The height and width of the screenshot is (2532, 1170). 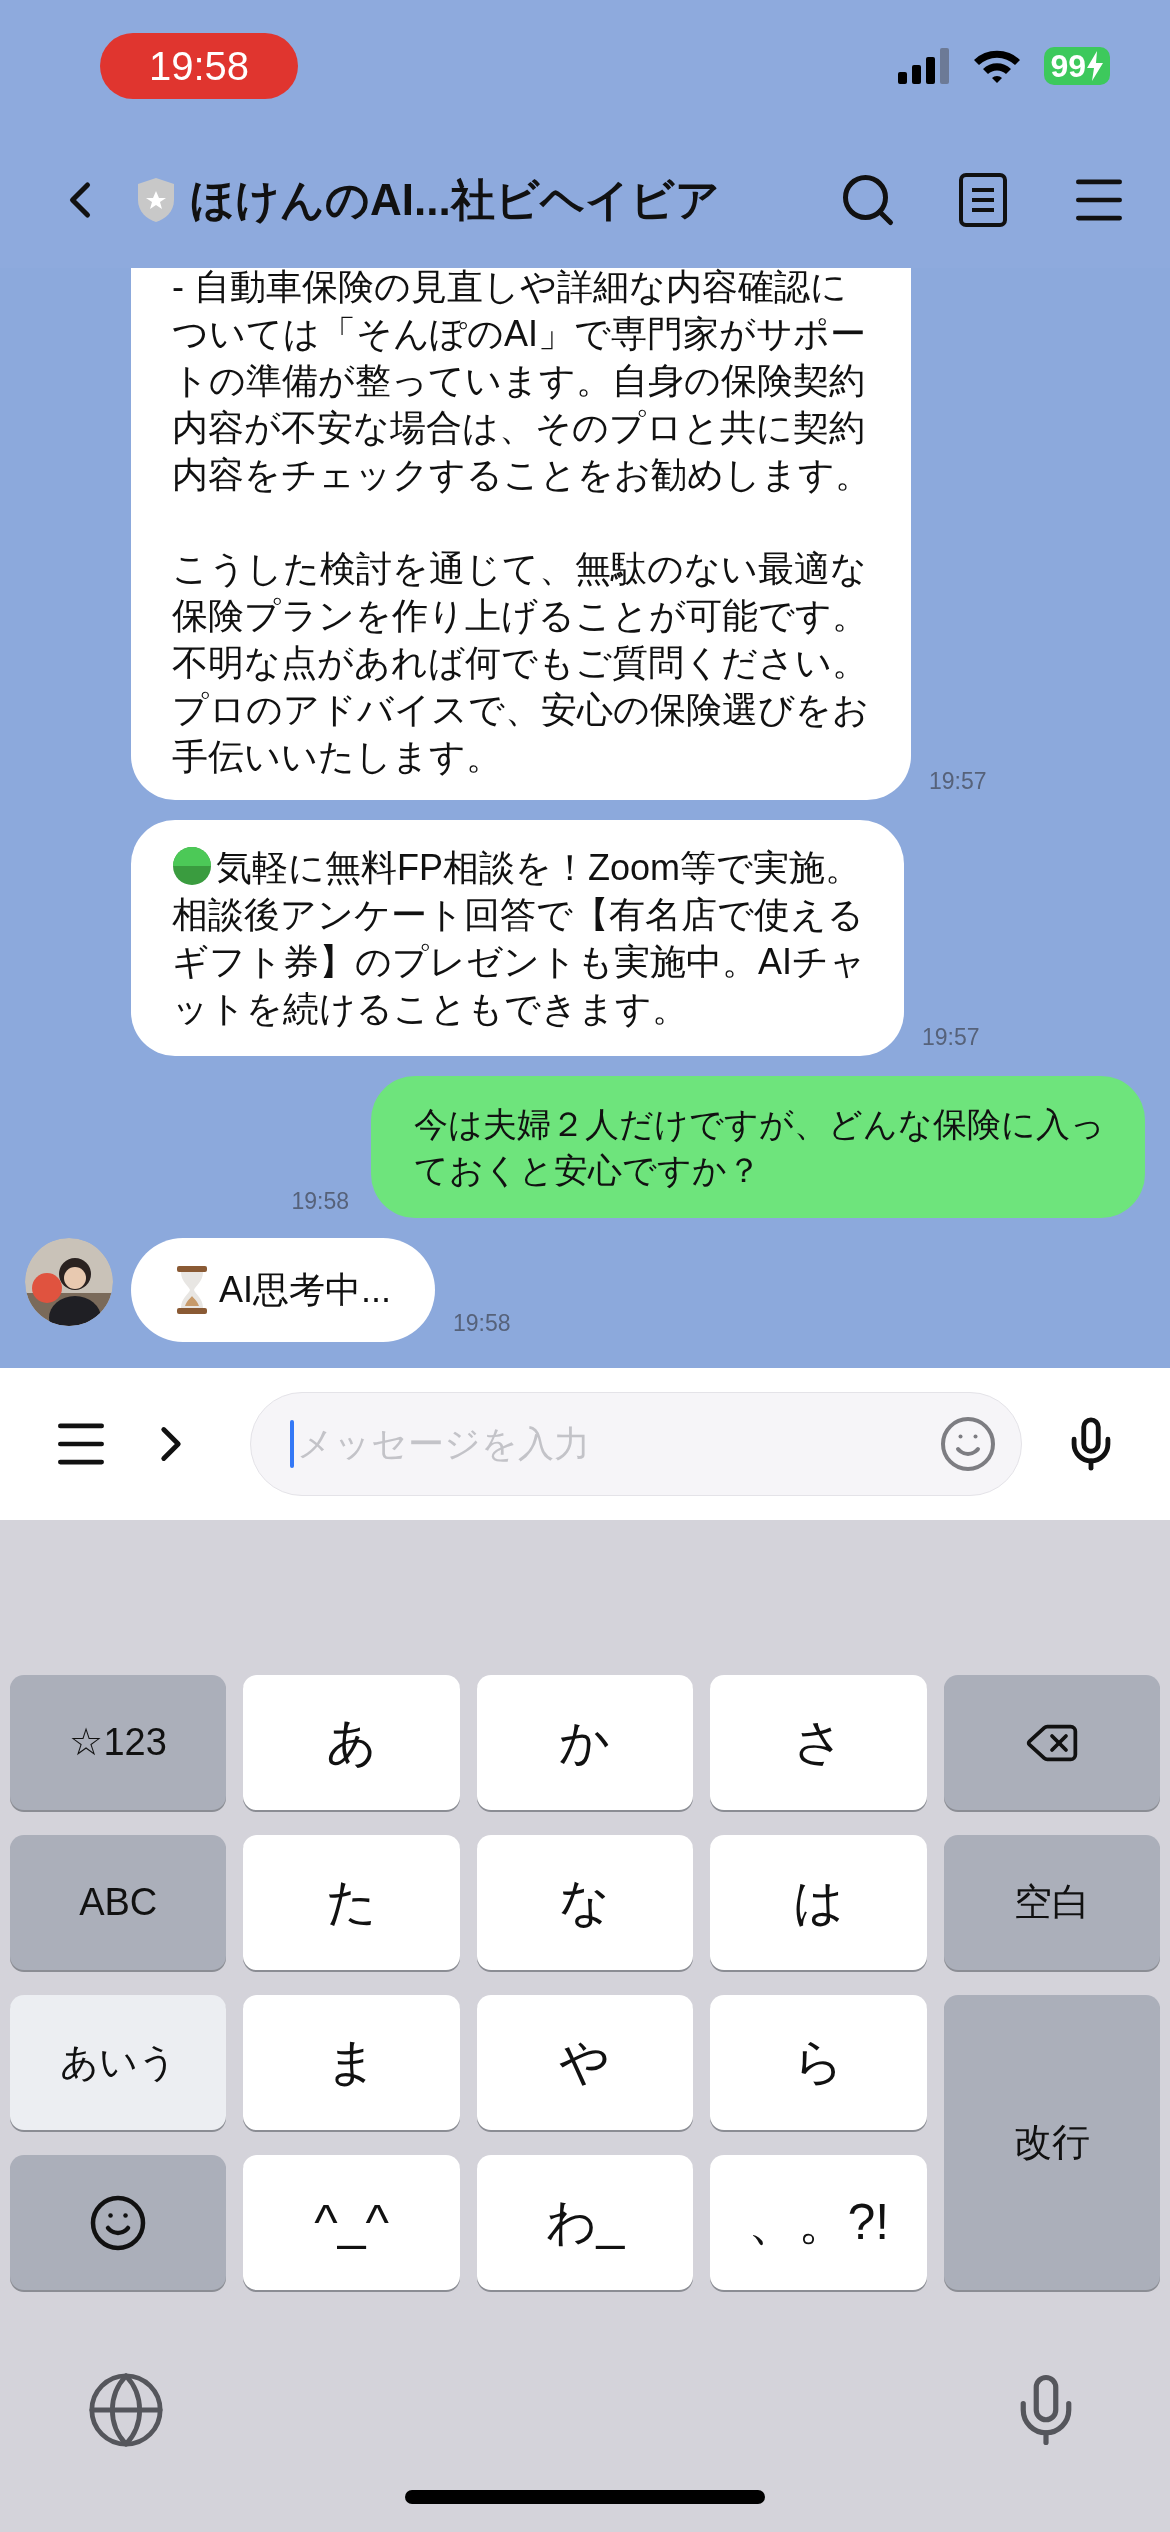 I want to click on emoji-icon, so click(x=968, y=1444).